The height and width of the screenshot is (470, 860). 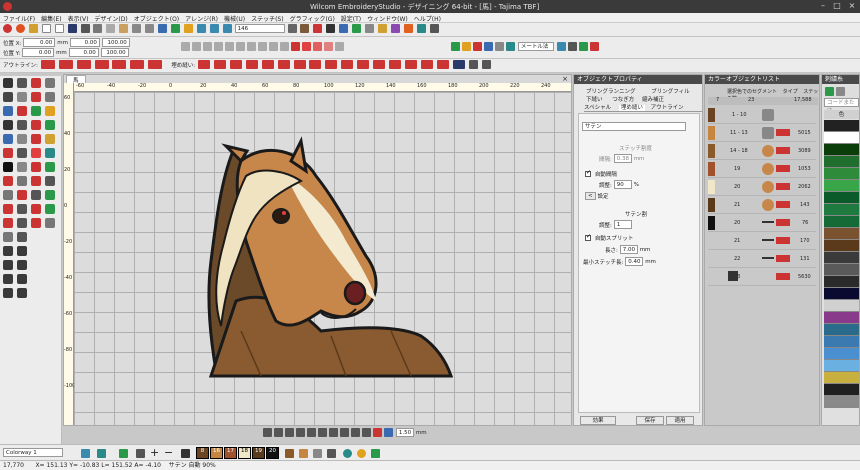 I want to click on thread-chart-icon, so click(x=375, y=453).